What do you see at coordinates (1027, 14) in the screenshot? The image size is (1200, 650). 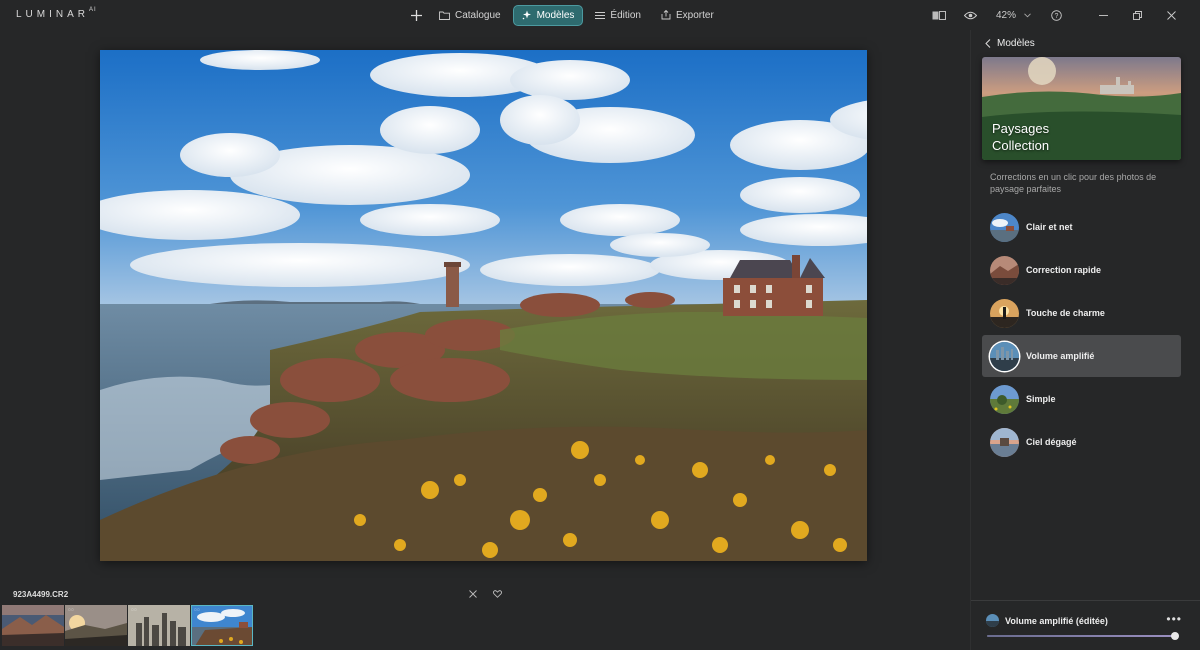 I see `chevron-down-icon` at bounding box center [1027, 14].